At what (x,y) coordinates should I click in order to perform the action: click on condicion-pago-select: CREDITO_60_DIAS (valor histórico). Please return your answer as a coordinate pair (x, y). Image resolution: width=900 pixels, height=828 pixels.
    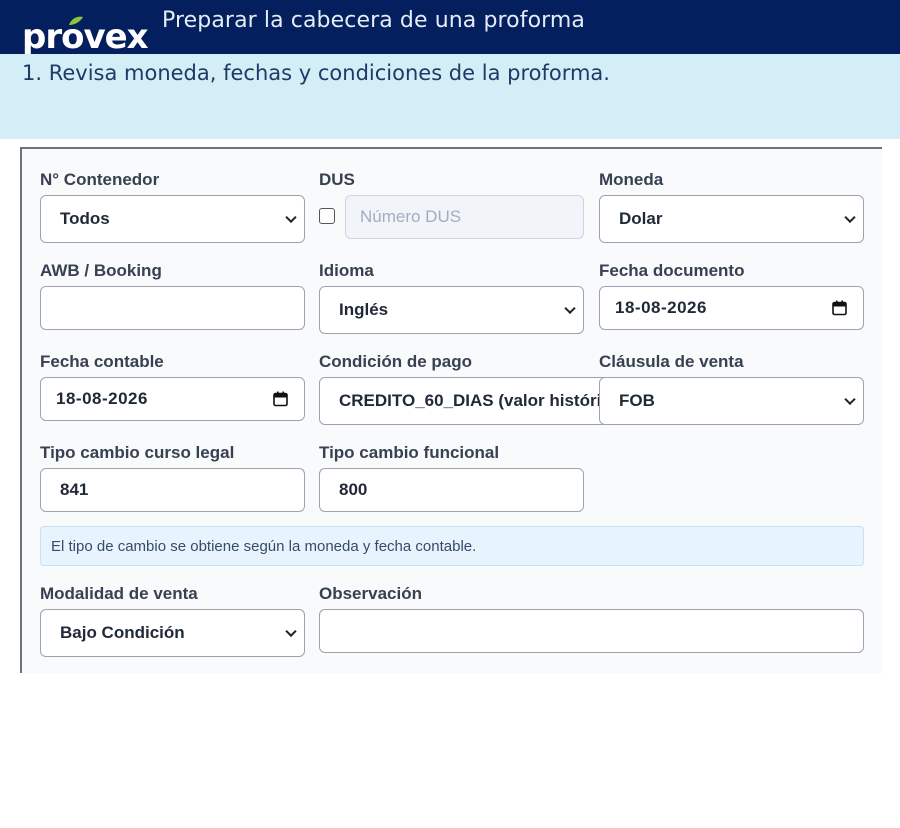
    Looking at the image, I should click on (464, 401).